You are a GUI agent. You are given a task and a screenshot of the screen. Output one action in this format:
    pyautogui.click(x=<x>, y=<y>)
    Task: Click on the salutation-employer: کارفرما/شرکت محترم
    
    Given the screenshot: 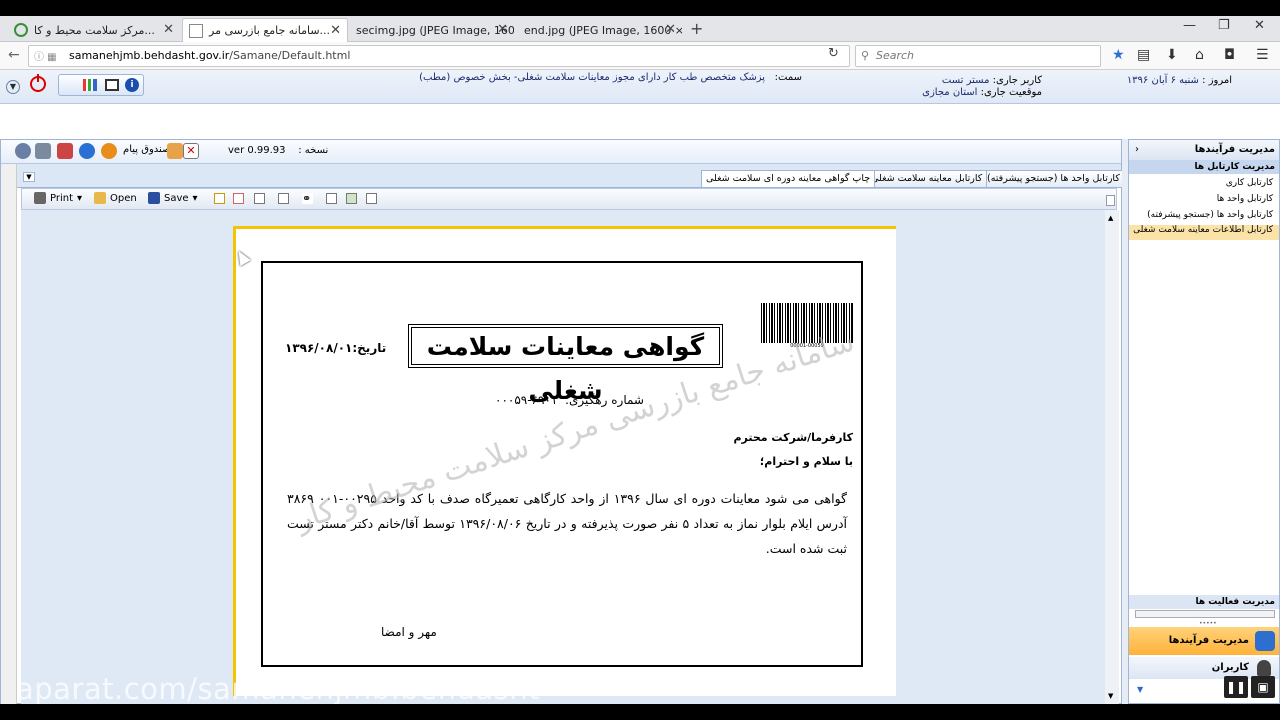 What is the action you would take?
    pyautogui.click(x=793, y=437)
    